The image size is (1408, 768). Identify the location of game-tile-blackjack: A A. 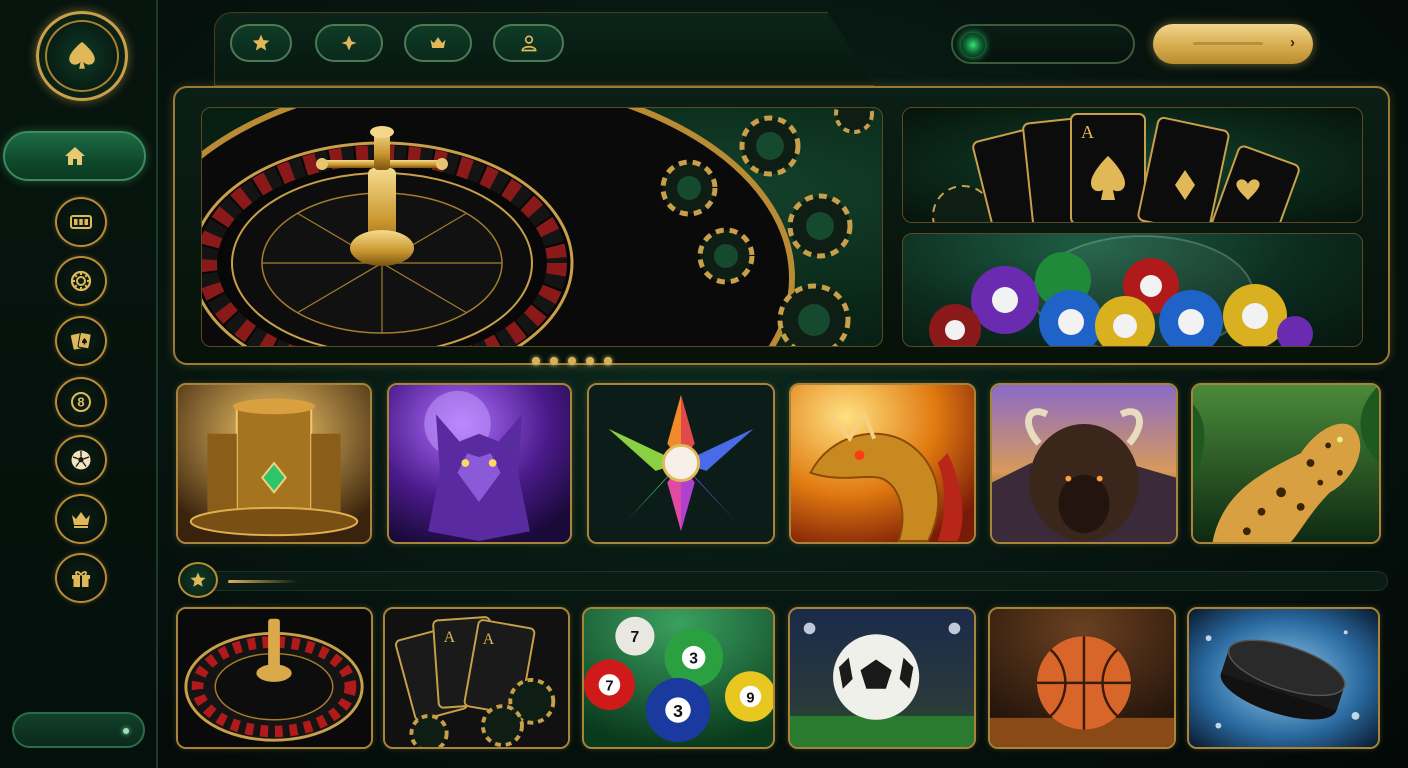
(476, 678).